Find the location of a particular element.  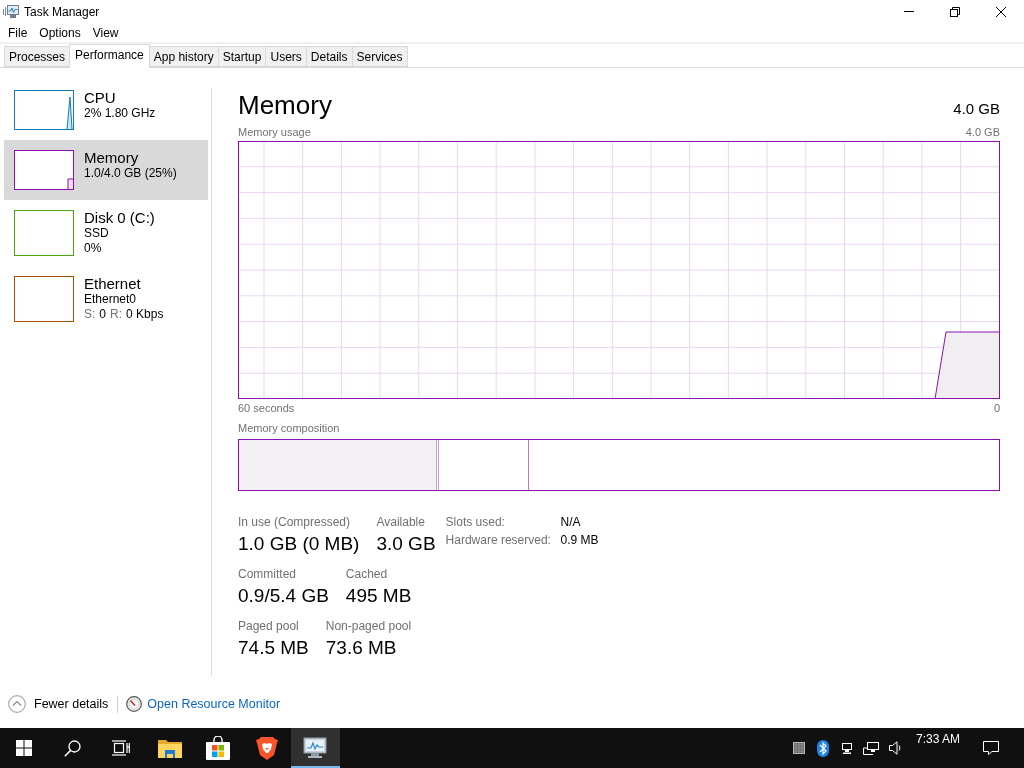

resource-name: Ethernet is located at coordinates (113, 284).